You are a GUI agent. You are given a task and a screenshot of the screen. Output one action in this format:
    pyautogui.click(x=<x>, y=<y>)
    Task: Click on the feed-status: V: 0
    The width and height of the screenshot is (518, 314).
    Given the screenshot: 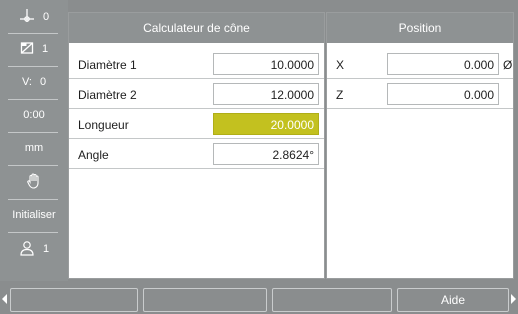 What is the action you would take?
    pyautogui.click(x=34, y=82)
    